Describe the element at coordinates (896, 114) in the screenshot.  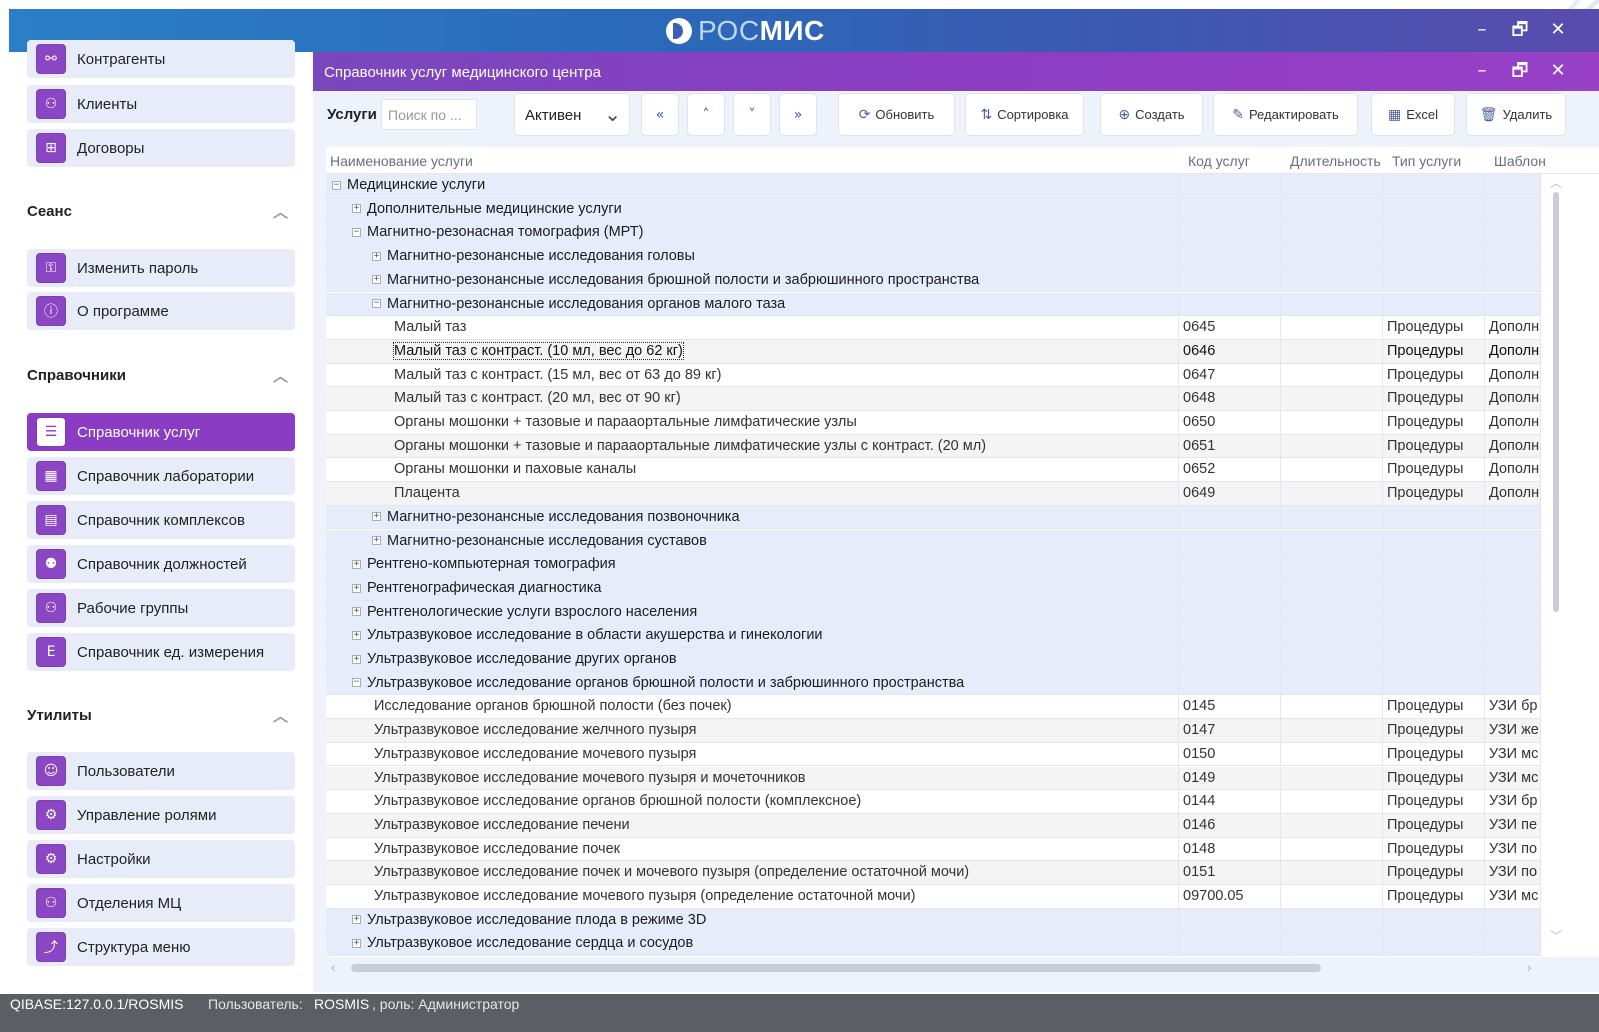
I see `refresh-button: ⟳ Обновить` at that location.